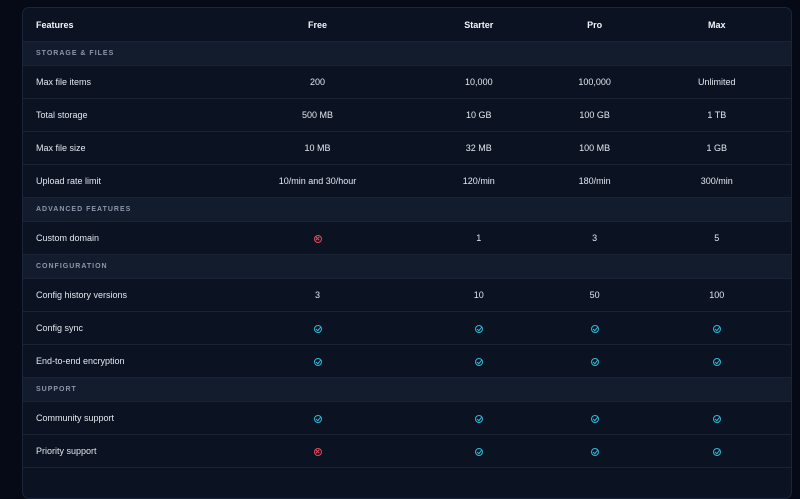 This screenshot has height=499, width=800. I want to click on cell-starter: 10, so click(478, 295).